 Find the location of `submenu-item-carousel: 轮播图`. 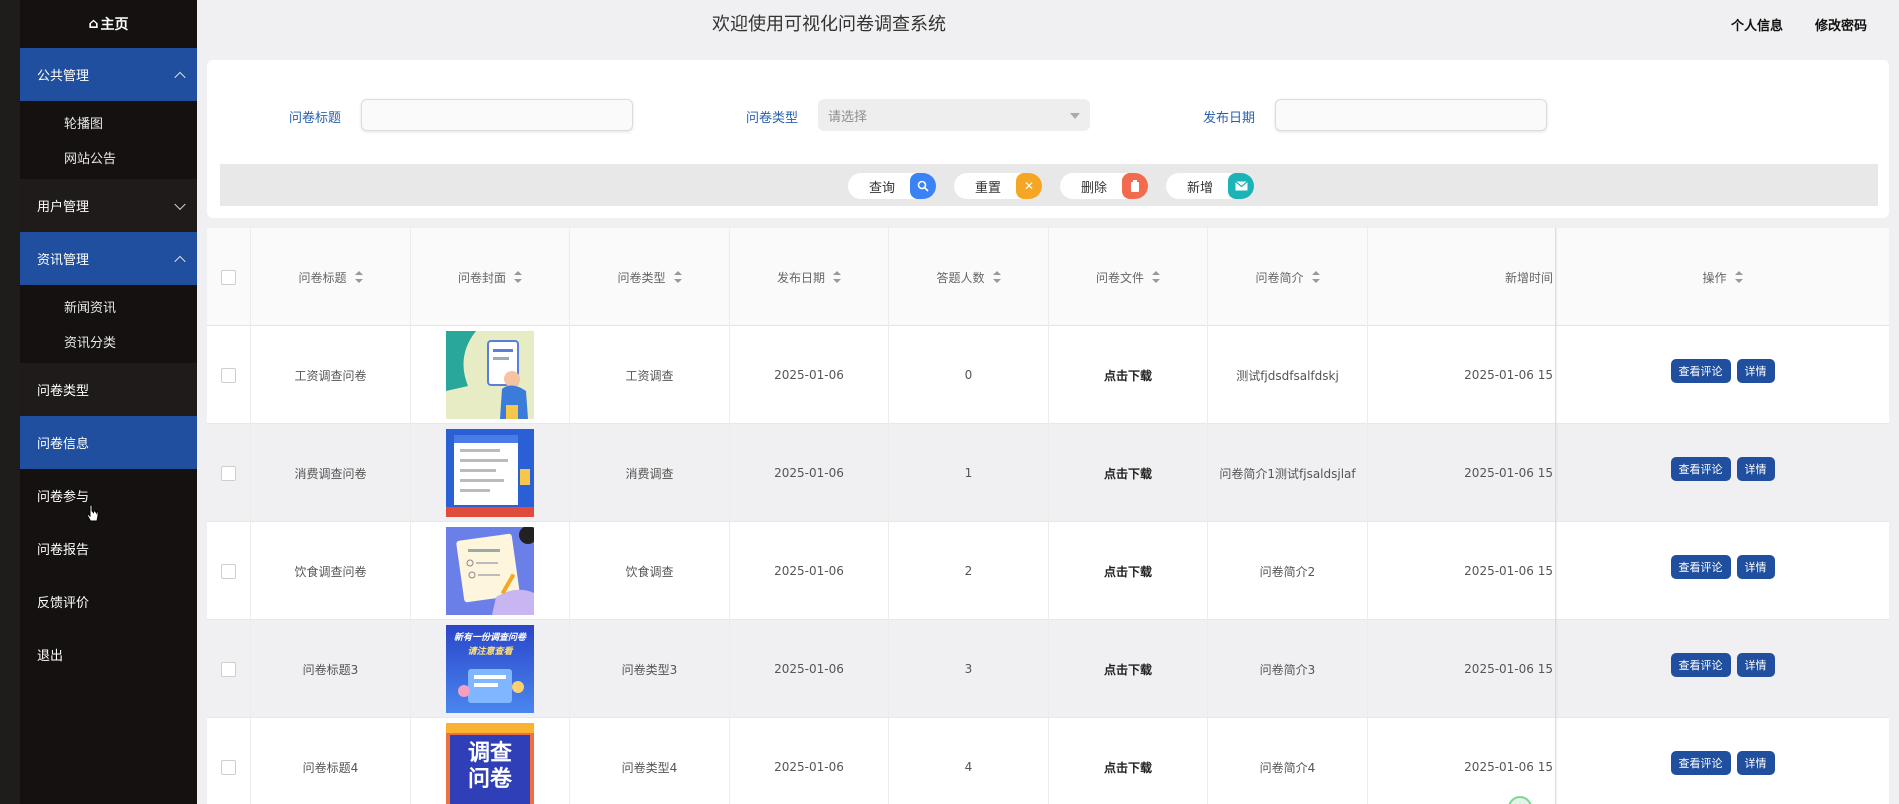

submenu-item-carousel: 轮播图 is located at coordinates (108, 122).